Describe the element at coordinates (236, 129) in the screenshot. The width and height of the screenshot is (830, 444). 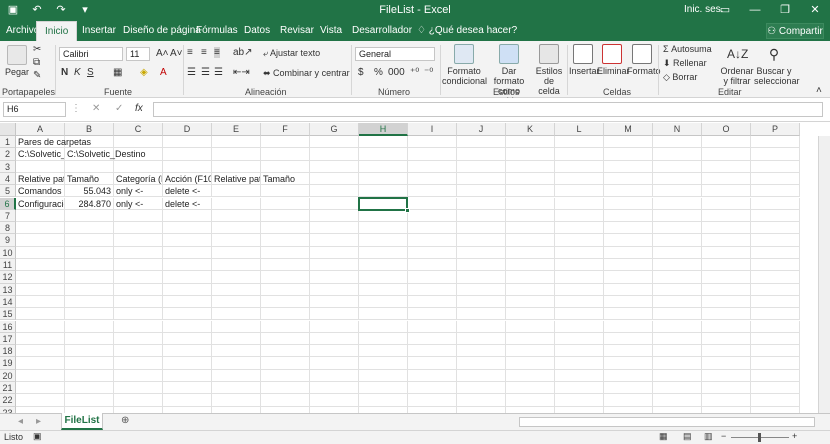
I see `column-header-e: E` at that location.